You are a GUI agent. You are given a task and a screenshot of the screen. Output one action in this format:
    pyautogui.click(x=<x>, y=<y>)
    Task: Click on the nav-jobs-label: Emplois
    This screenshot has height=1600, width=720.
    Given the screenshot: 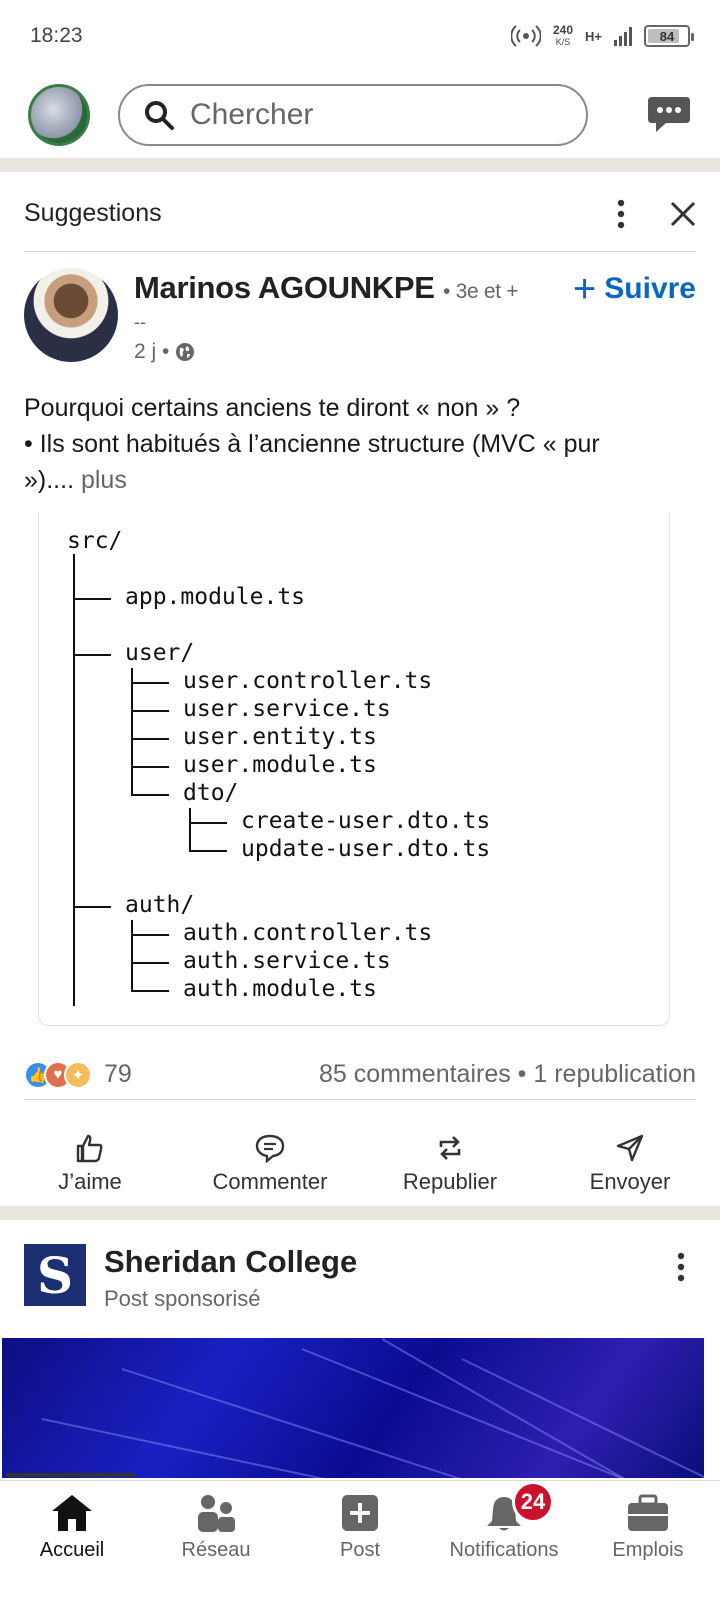 What is the action you would take?
    pyautogui.click(x=648, y=1550)
    